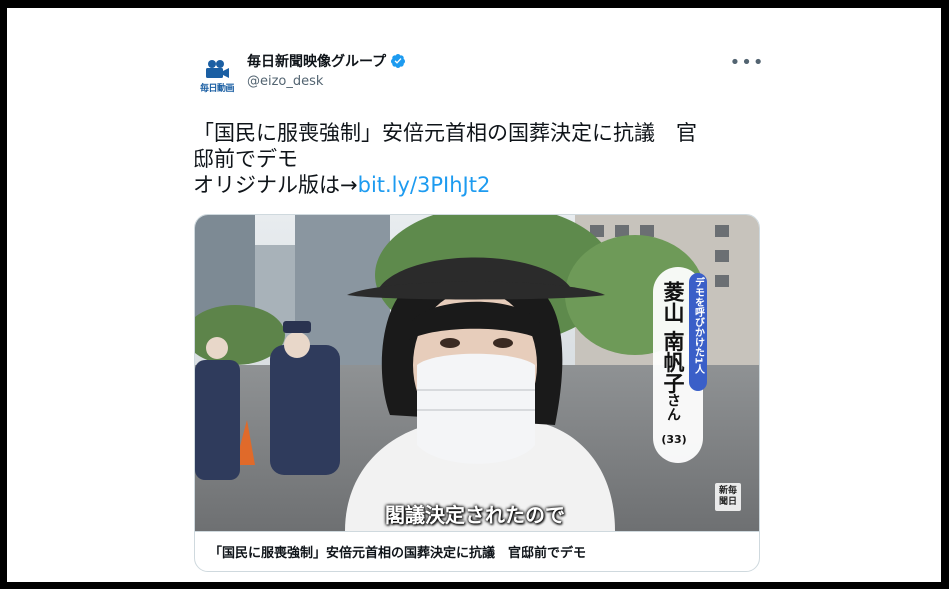  What do you see at coordinates (728, 497) in the screenshot?
I see `mainichi-logo: 新毎聞日` at bounding box center [728, 497].